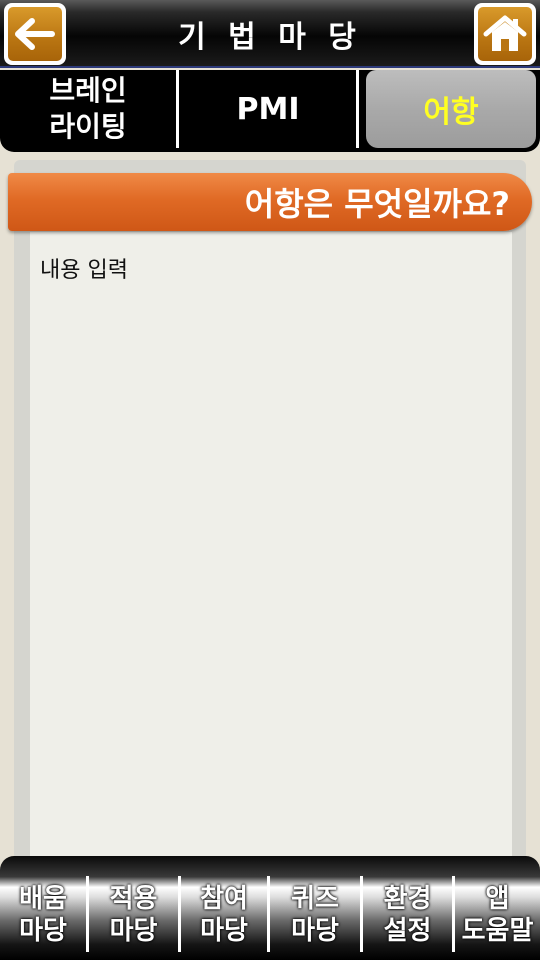 The image size is (540, 960). What do you see at coordinates (497, 899) in the screenshot?
I see `nav-label-line1: 앱` at bounding box center [497, 899].